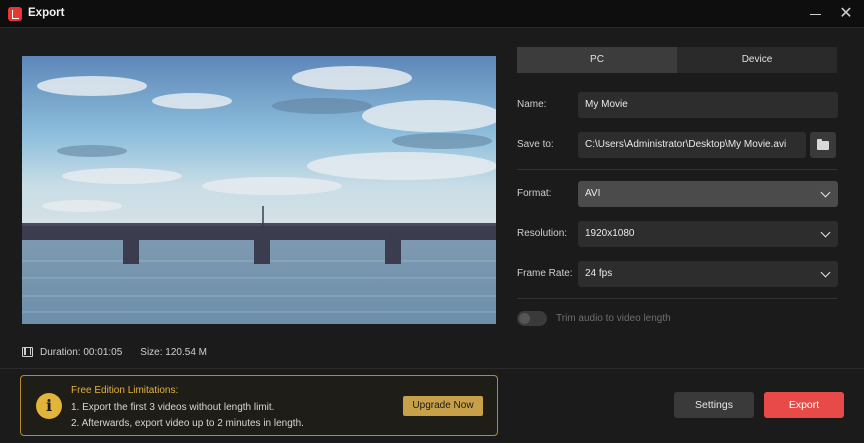 This screenshot has width=864, height=443. Describe the element at coordinates (714, 405) in the screenshot. I see `settings-button: Settings` at that location.